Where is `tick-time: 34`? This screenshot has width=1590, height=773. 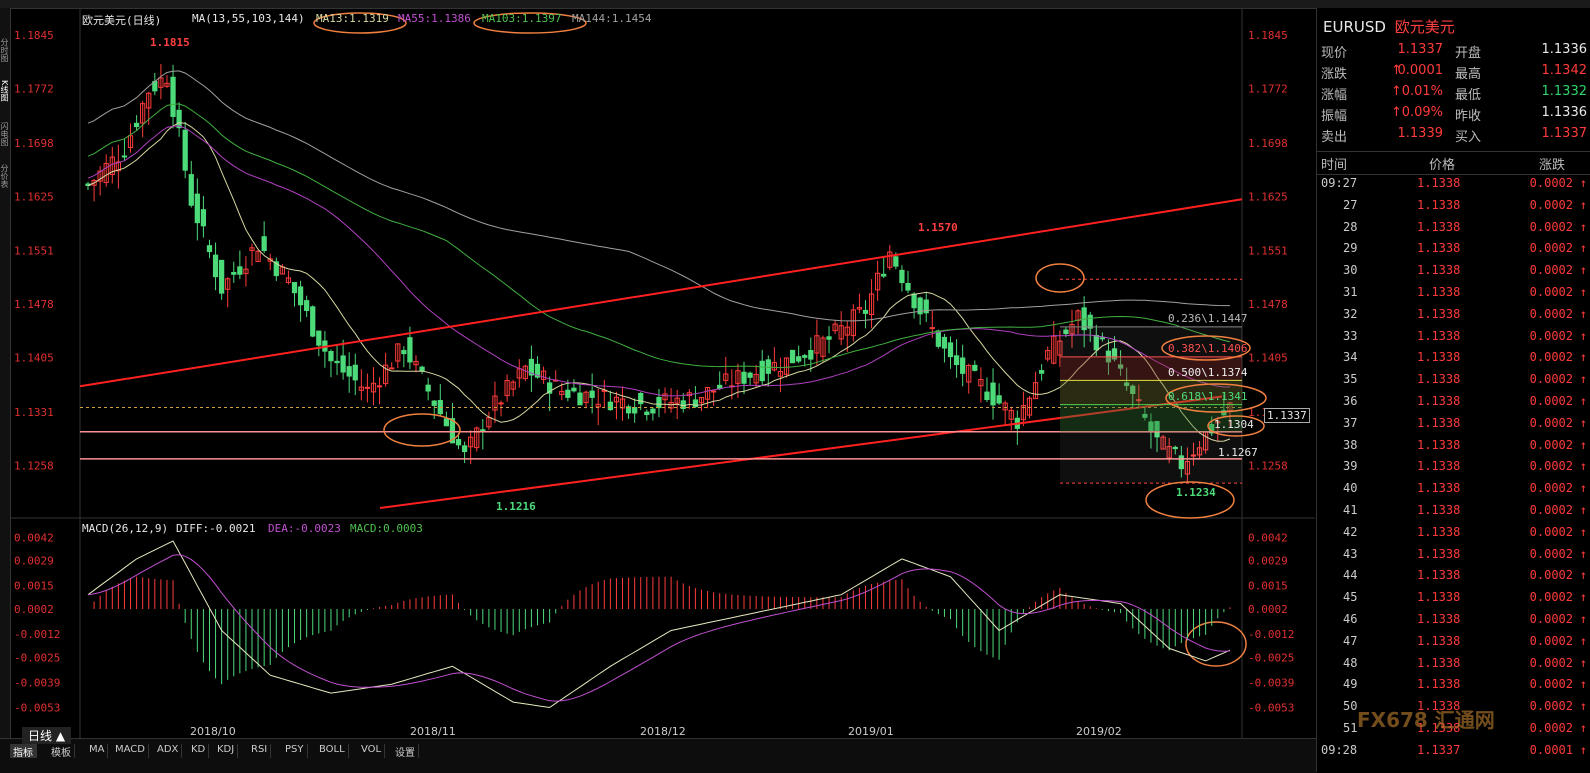
tick-time: 34 is located at coordinates (1350, 357).